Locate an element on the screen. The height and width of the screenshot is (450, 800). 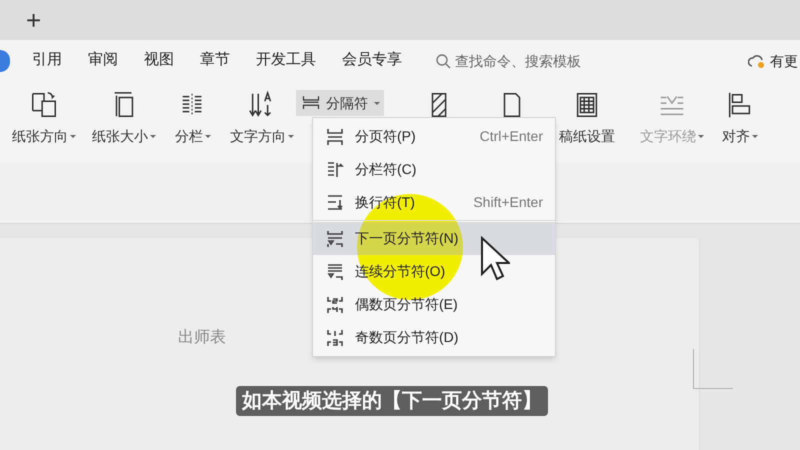
even-page-icon is located at coordinates (335, 304).